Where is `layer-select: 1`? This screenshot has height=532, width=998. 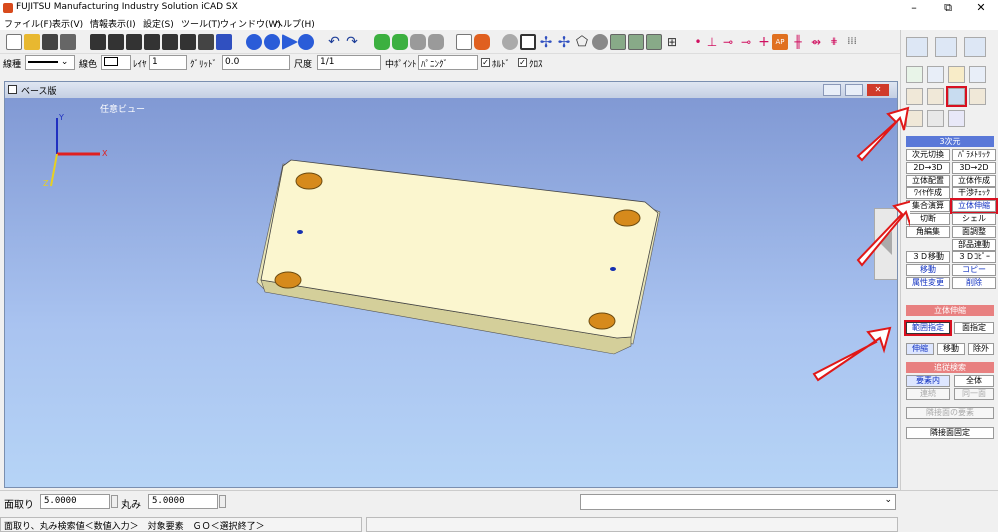
layer-select: 1 is located at coordinates (168, 62).